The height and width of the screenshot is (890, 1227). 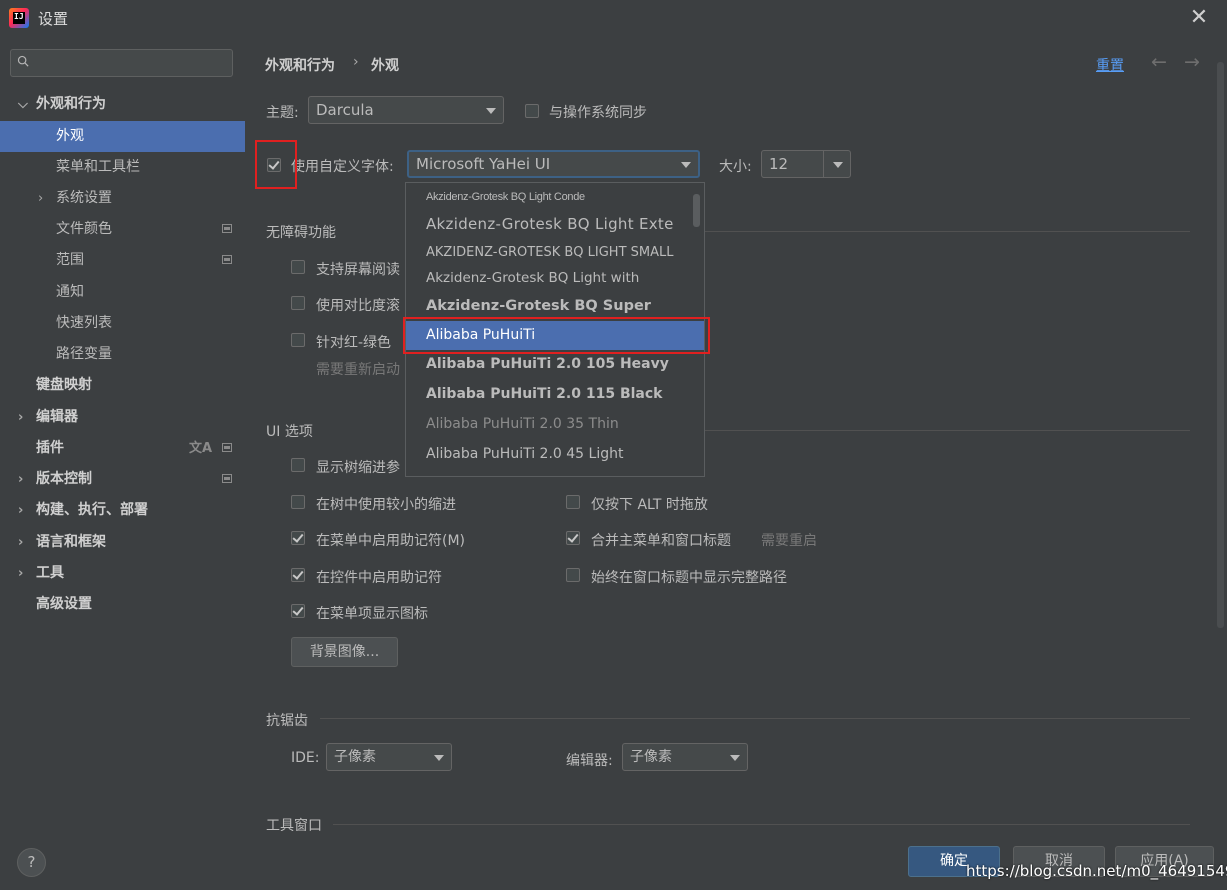 What do you see at coordinates (70, 260) in the screenshot?
I see `sidebar-item-label: 范围` at bounding box center [70, 260].